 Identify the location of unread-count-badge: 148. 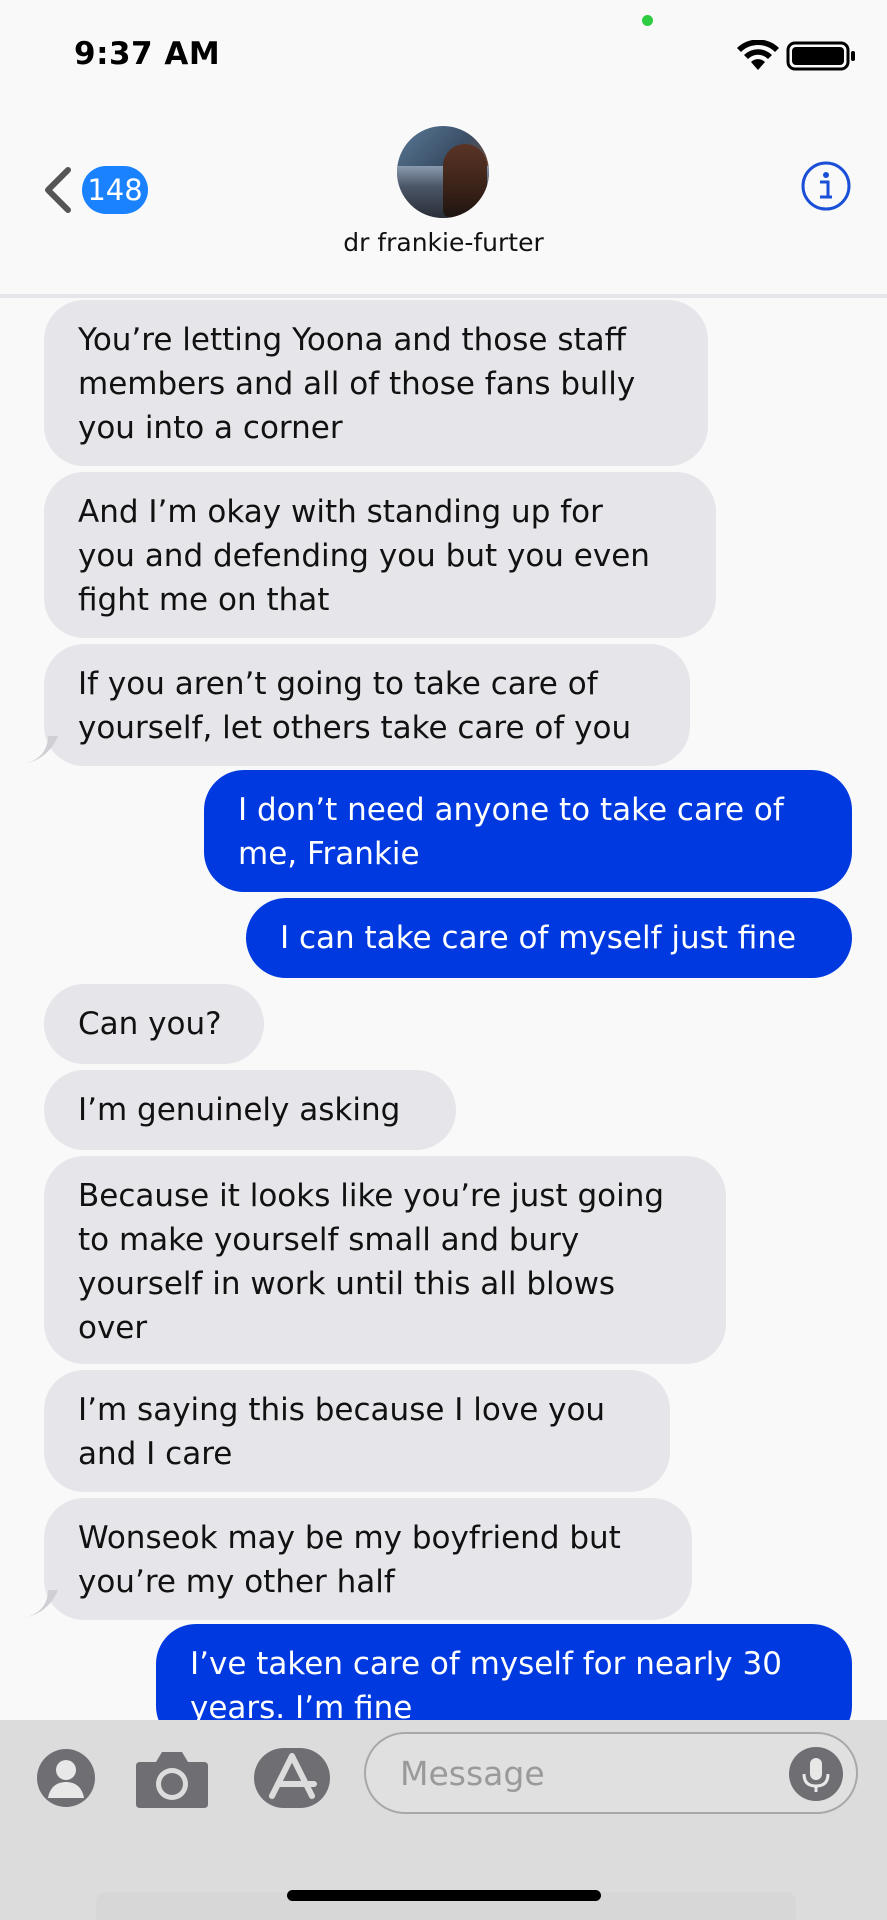
(115, 190).